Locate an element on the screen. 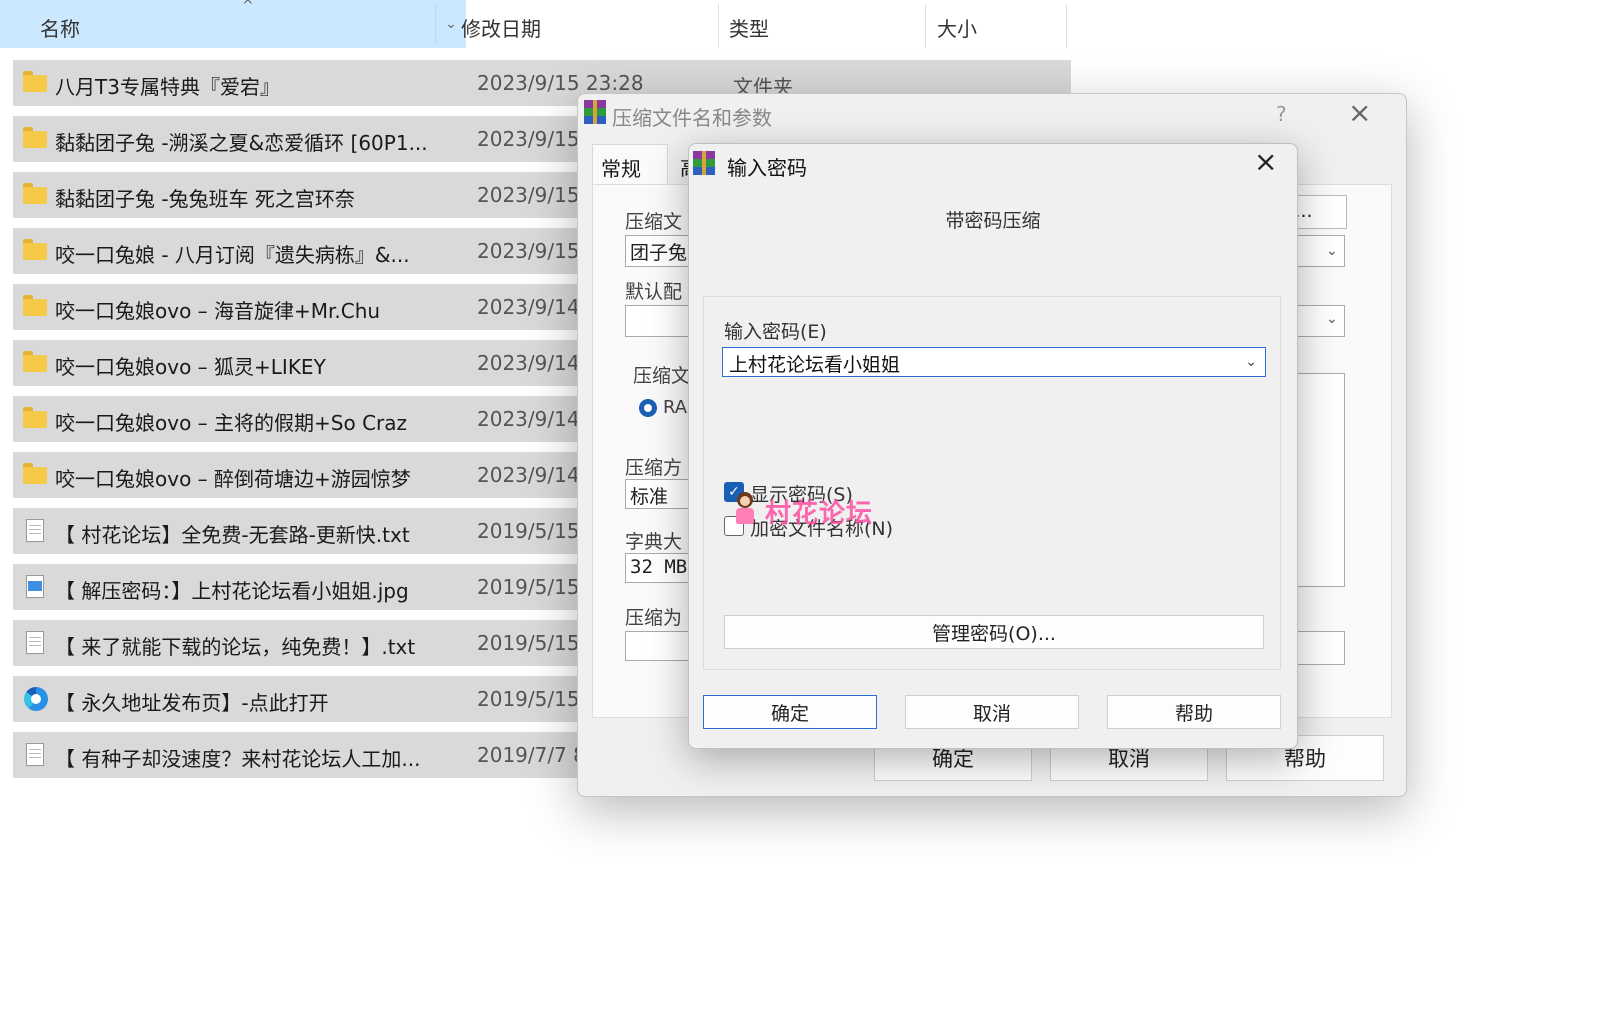 The height and width of the screenshot is (1023, 1611). split-volumes-label: 压缩为 is located at coordinates (654, 618).